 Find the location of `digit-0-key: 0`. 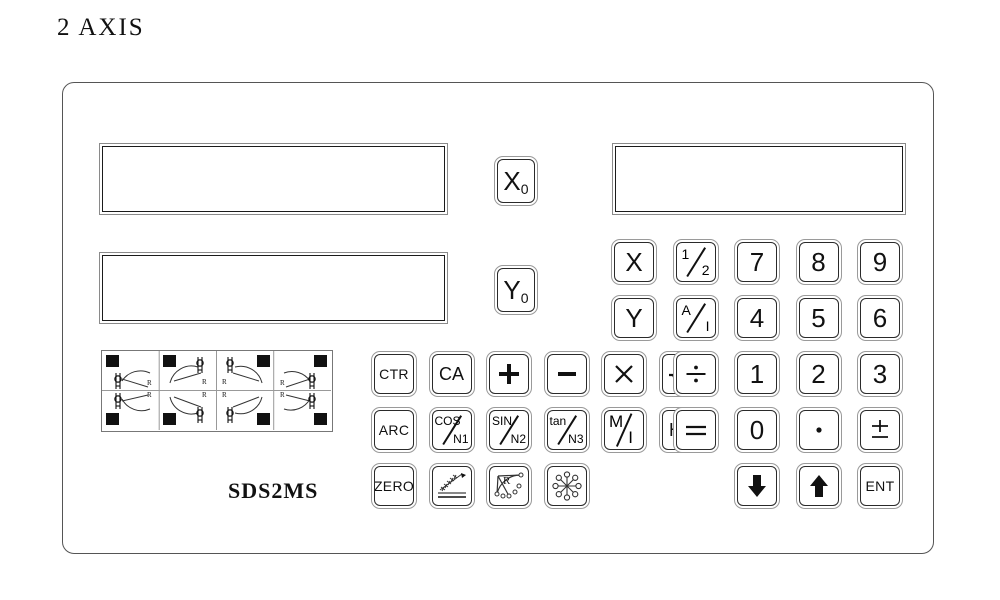

digit-0-key: 0 is located at coordinates (757, 430).